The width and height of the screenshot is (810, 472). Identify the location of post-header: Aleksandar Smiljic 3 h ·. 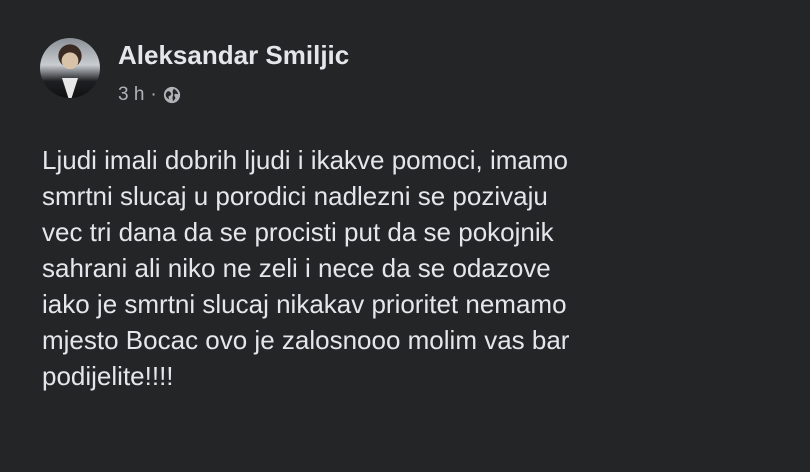
(194, 72).